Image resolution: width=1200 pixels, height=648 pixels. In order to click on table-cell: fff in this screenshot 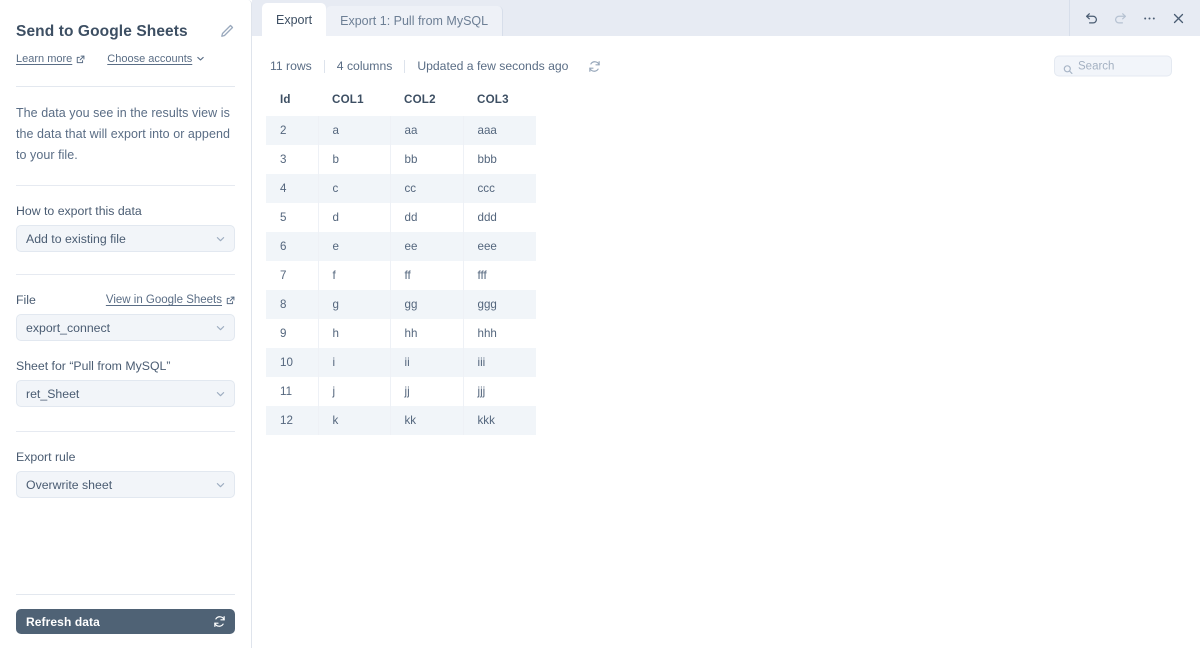, I will do `click(499, 275)`.